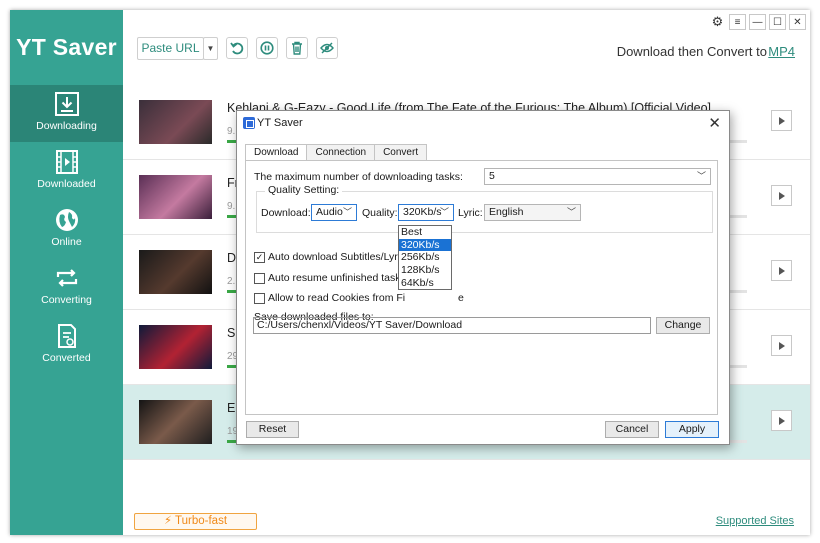 The height and width of the screenshot is (543, 820). I want to click on sidebar-item-online: Online, so click(66, 229).